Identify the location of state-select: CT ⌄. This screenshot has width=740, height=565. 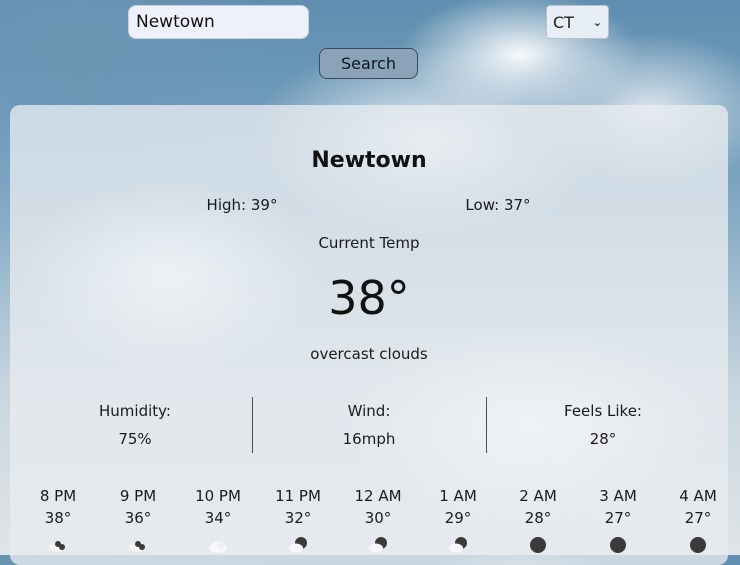
(577, 22).